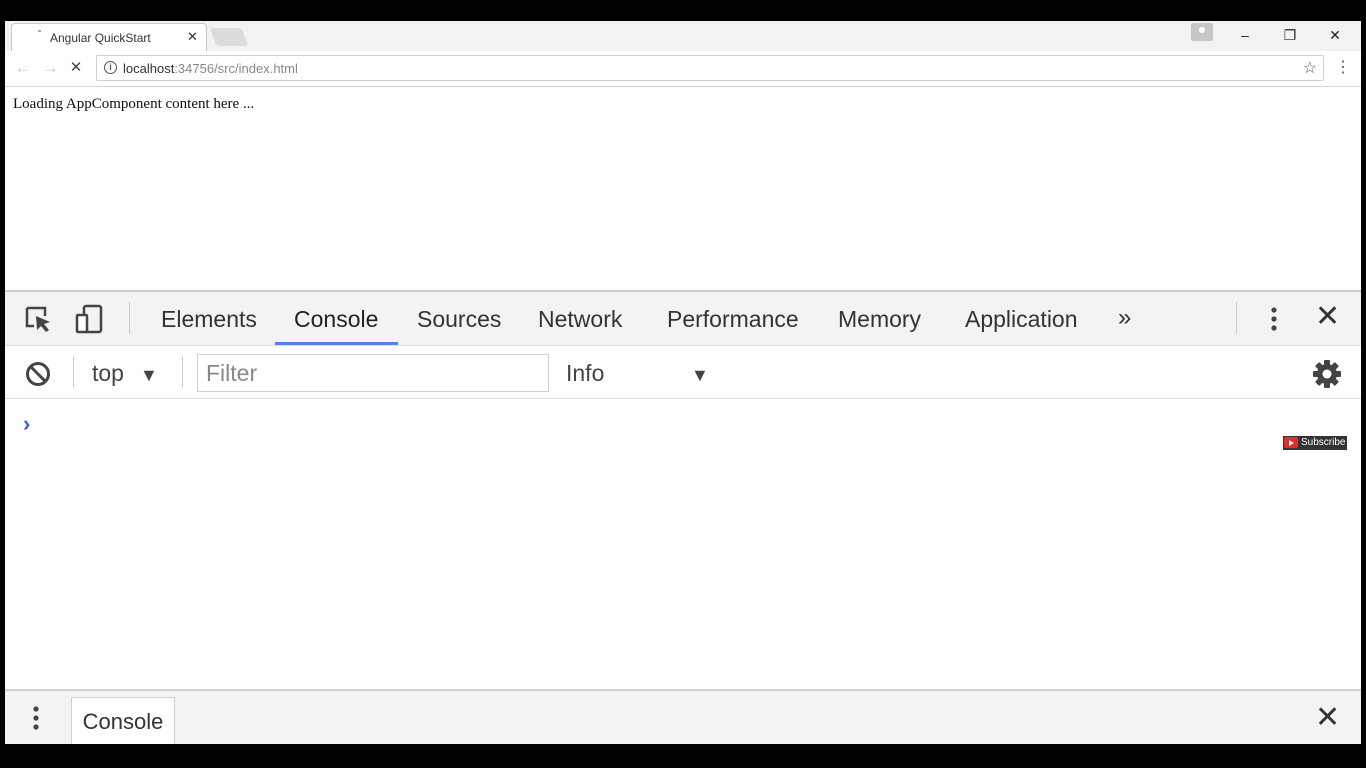 The height and width of the screenshot is (768, 1366). I want to click on browser-tab: Angular QuickStart ✕, so click(109, 37).